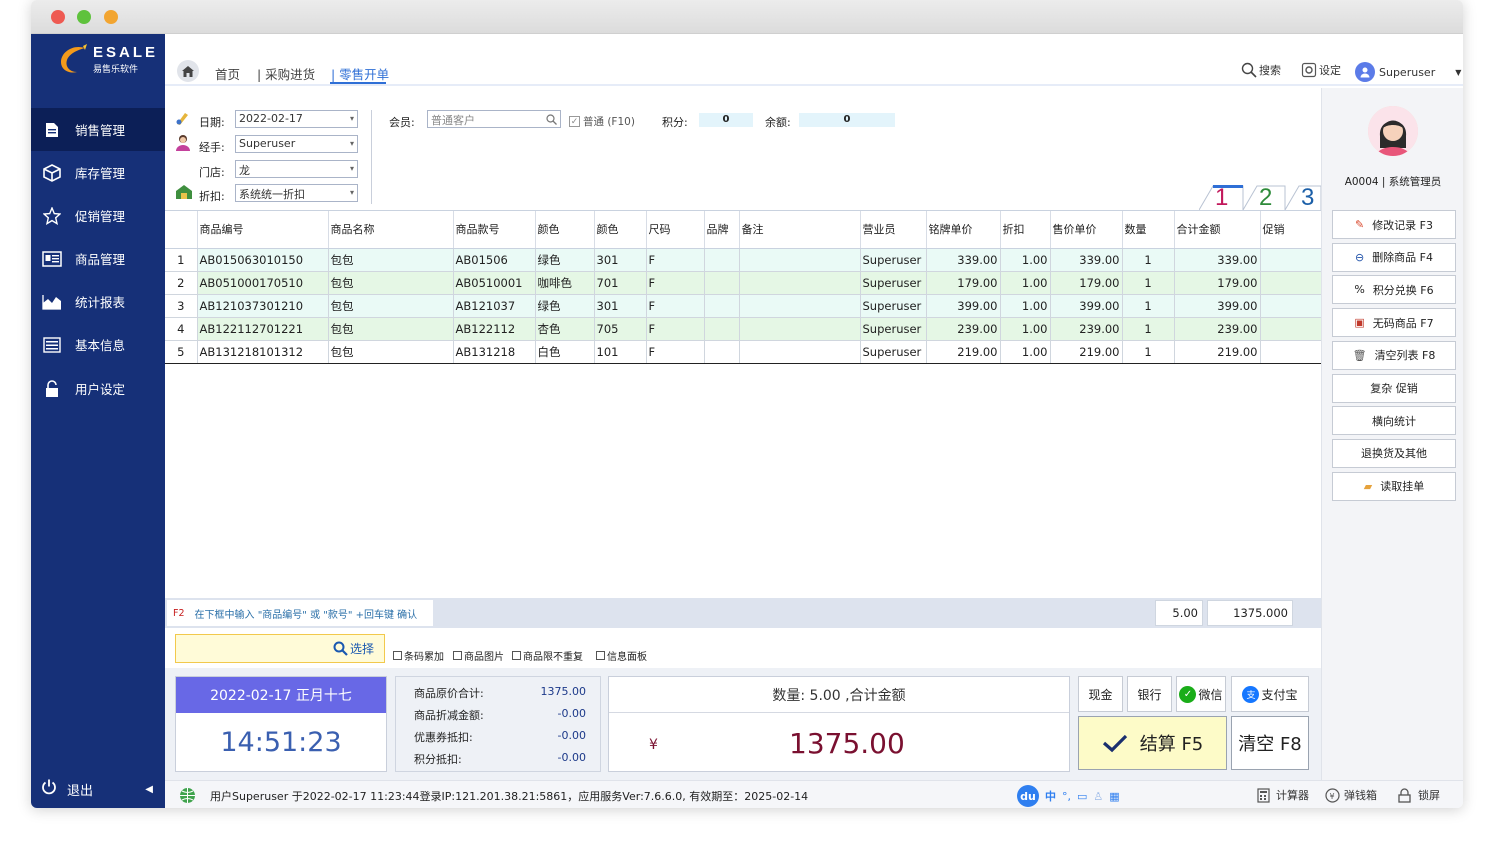 This screenshot has height=842, width=1494. I want to click on table-cell: 绿色, so click(565, 306).